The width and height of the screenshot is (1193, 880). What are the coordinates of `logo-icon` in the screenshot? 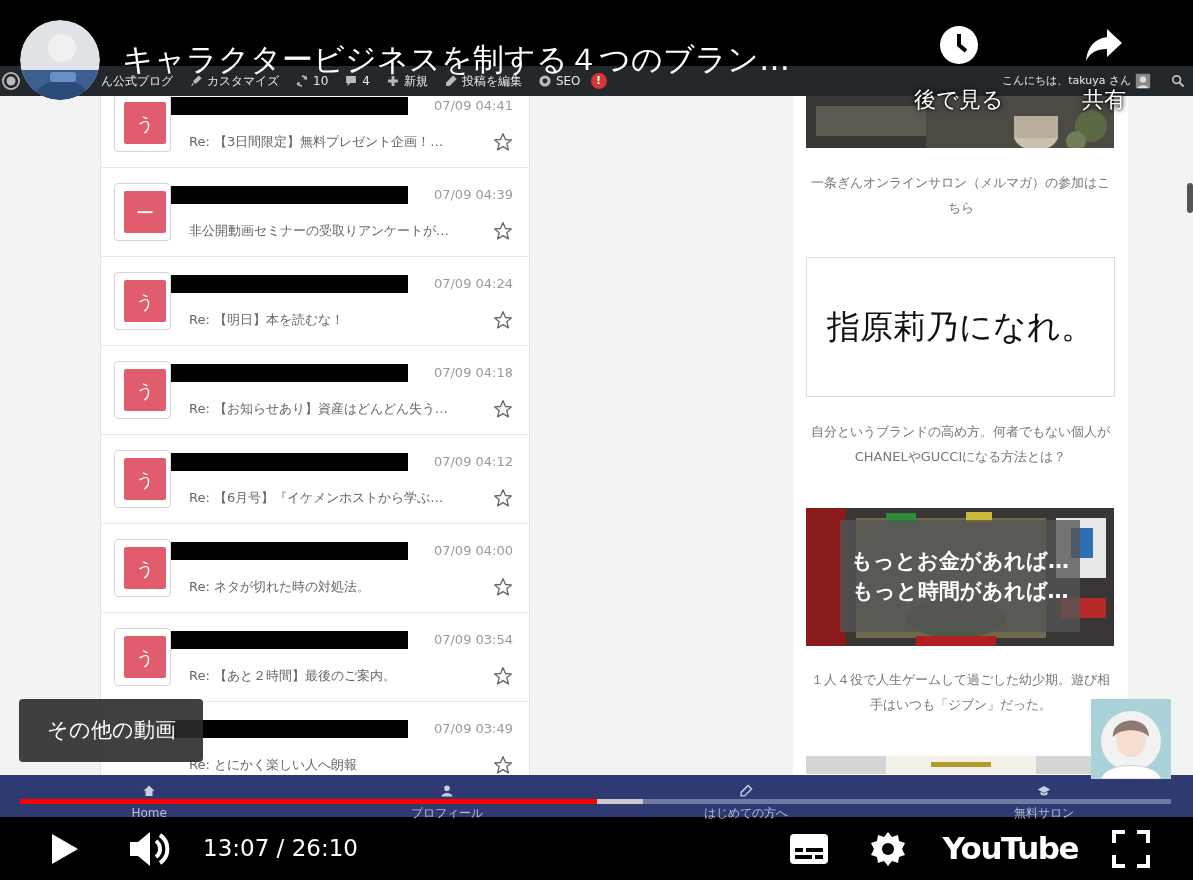 It's located at (11, 81).